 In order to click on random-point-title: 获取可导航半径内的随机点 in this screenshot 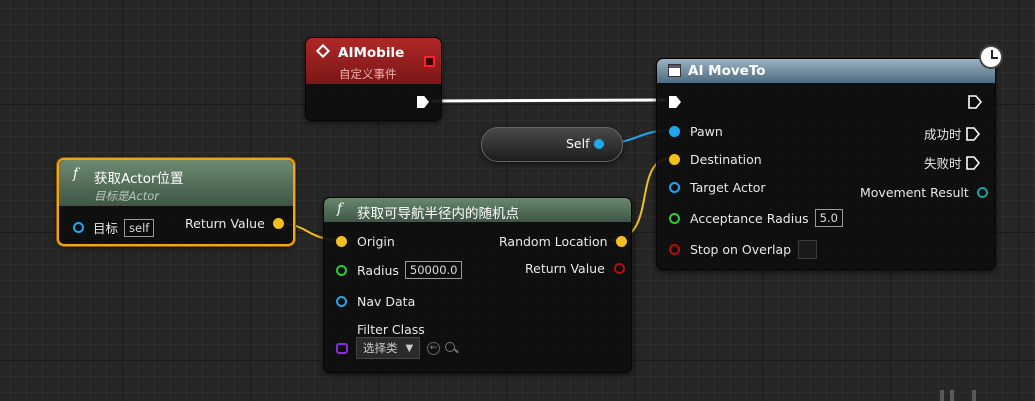, I will do `click(438, 214)`.